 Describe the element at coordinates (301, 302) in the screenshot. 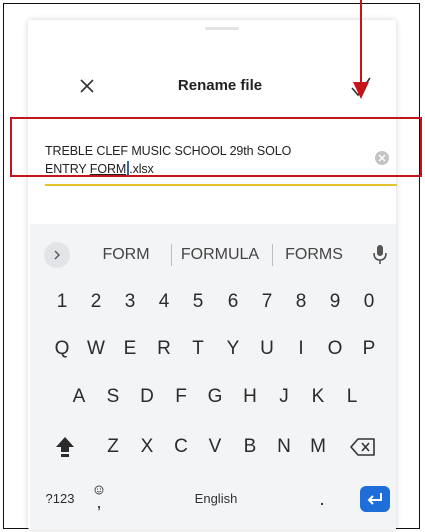

I see `key-8: 8` at that location.